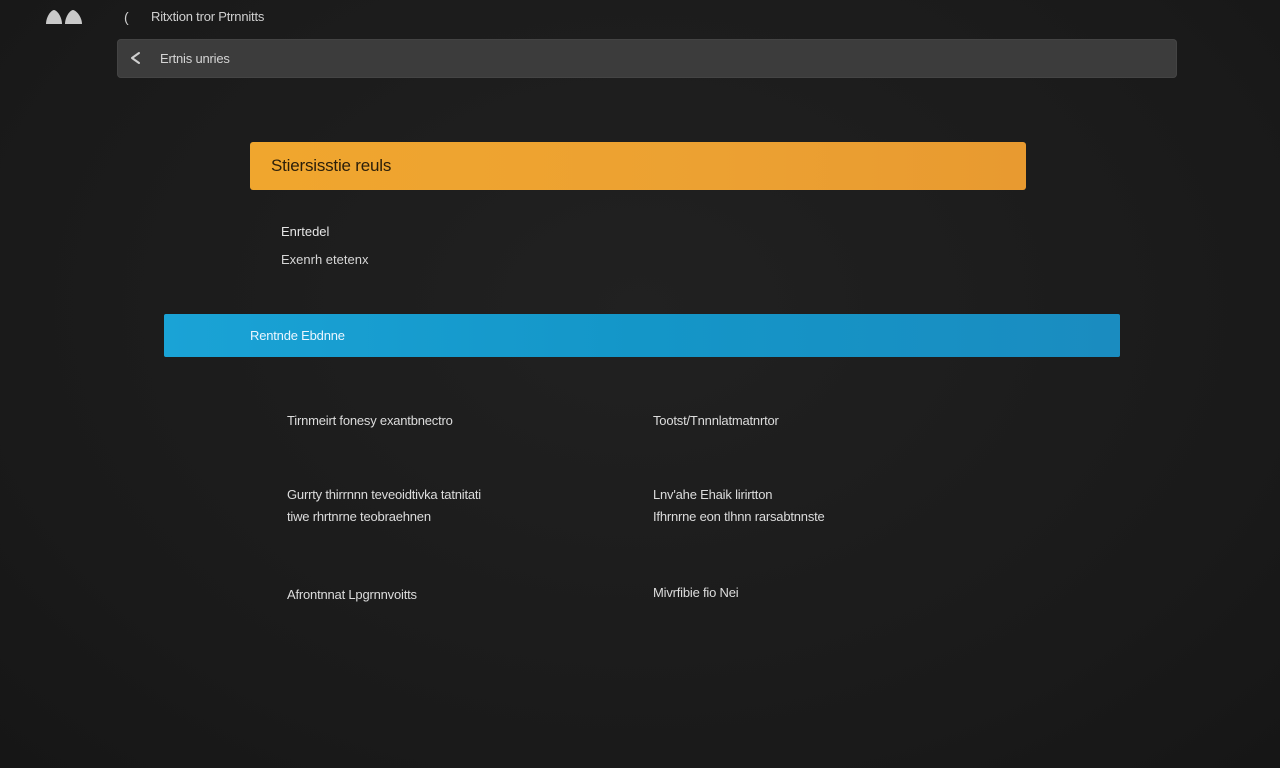  What do you see at coordinates (65, 17) in the screenshot?
I see `app-logo-icon` at bounding box center [65, 17].